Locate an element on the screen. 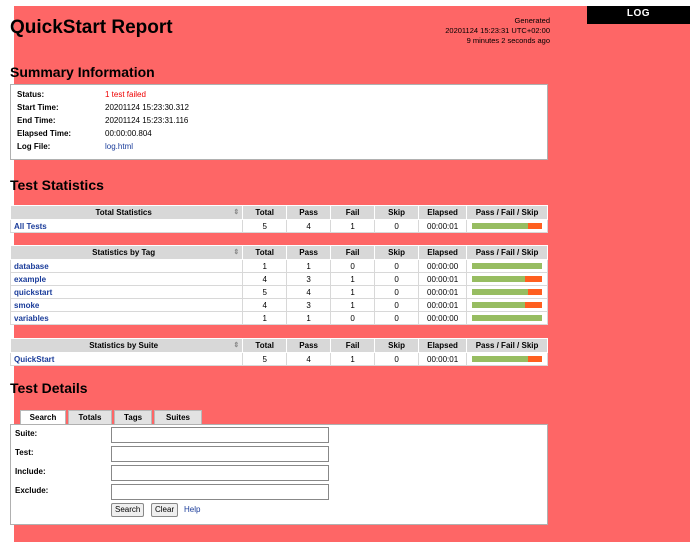 This screenshot has height=553, width=690. stat-name-link: variables is located at coordinates (126, 318).